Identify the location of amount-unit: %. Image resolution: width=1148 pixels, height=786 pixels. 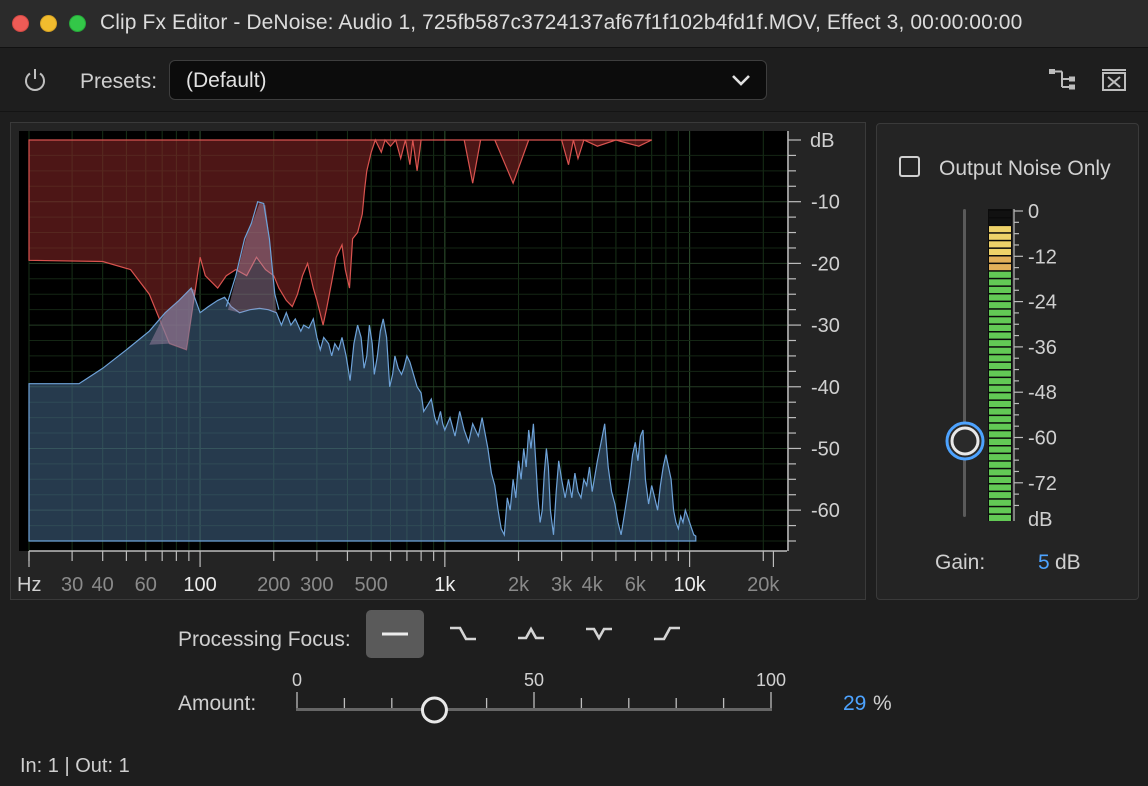
(882, 703).